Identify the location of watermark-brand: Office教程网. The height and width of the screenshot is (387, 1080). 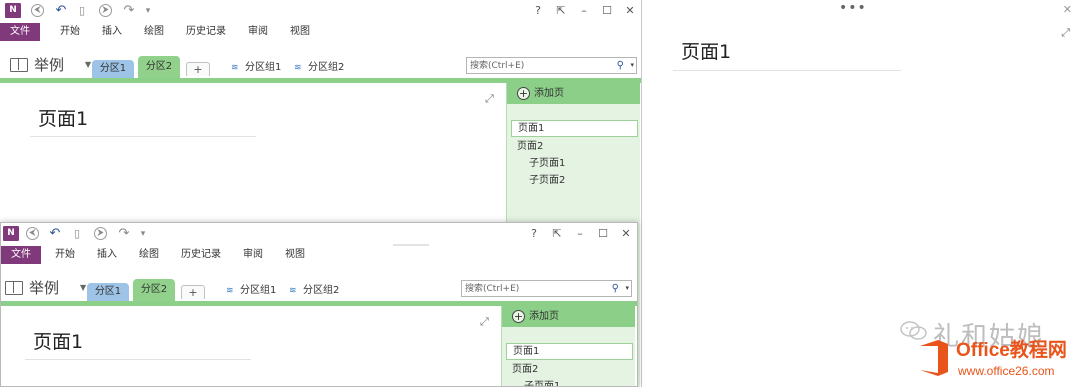
(1011, 350).